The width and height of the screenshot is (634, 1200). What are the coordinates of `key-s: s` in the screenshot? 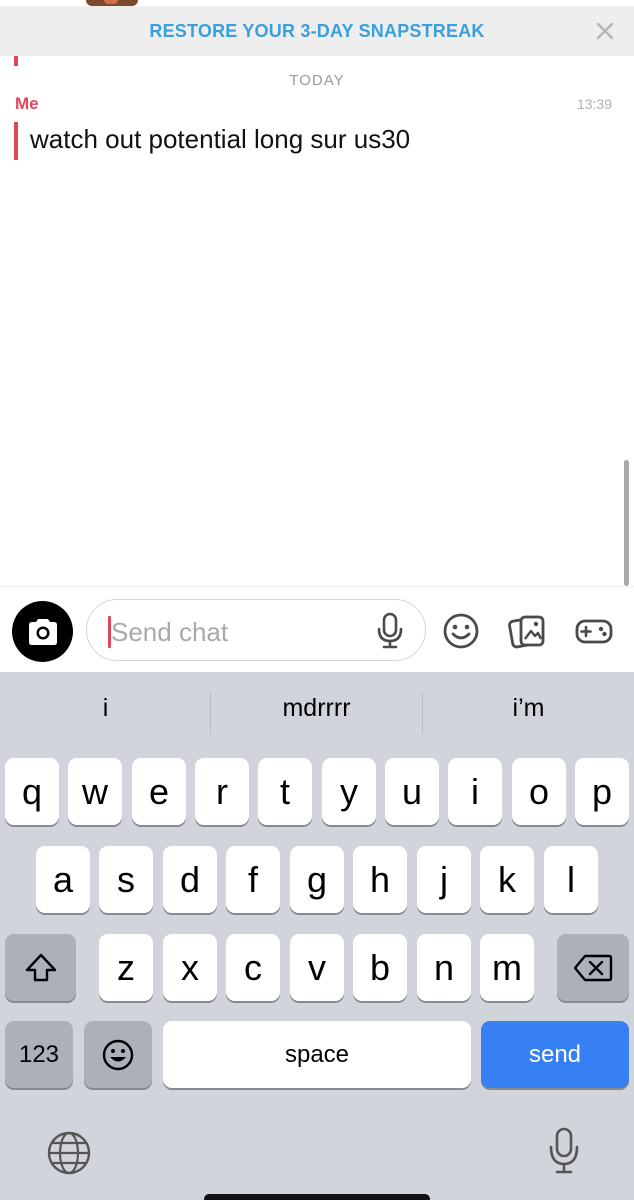 It's located at (126, 879).